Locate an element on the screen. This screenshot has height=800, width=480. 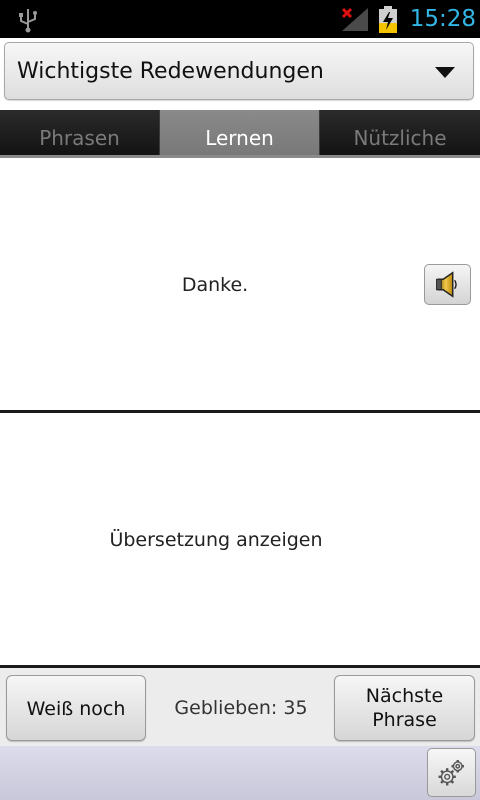
gear-icon is located at coordinates (451, 773).